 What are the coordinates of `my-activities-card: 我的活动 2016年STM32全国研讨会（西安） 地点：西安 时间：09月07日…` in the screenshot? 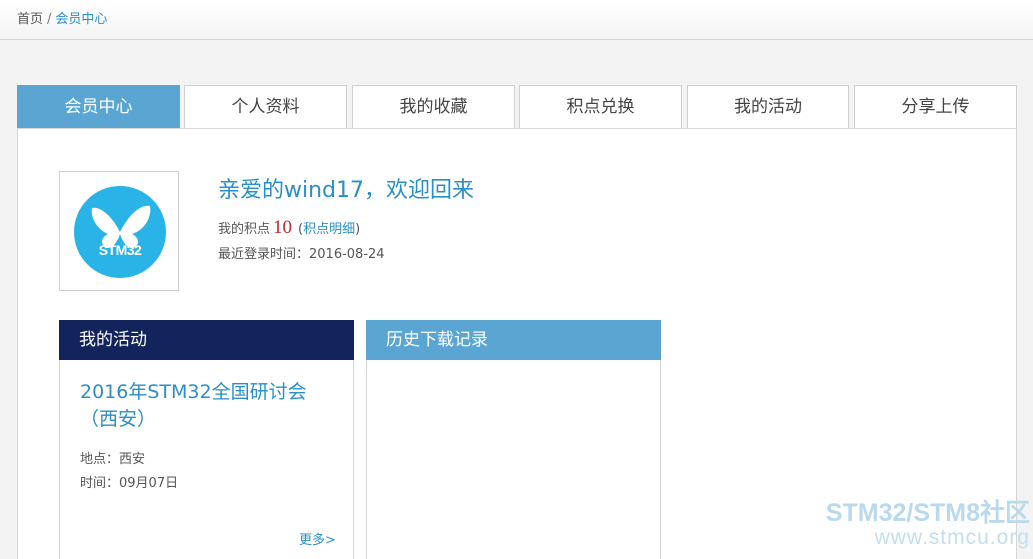 It's located at (206, 439).